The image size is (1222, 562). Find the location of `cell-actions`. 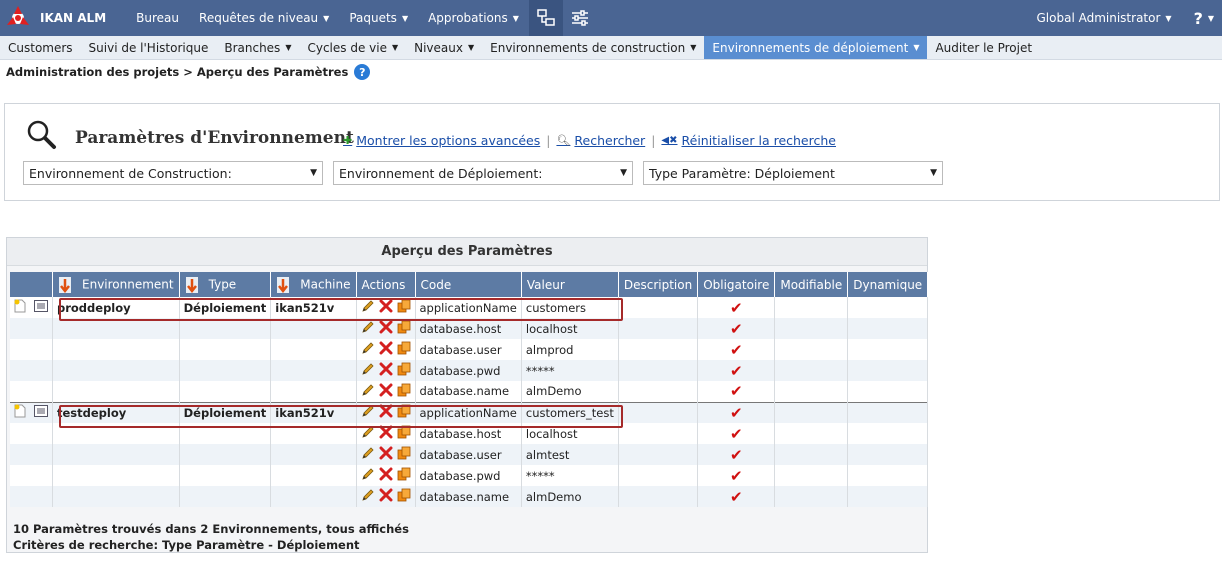

cell-actions is located at coordinates (386, 349).